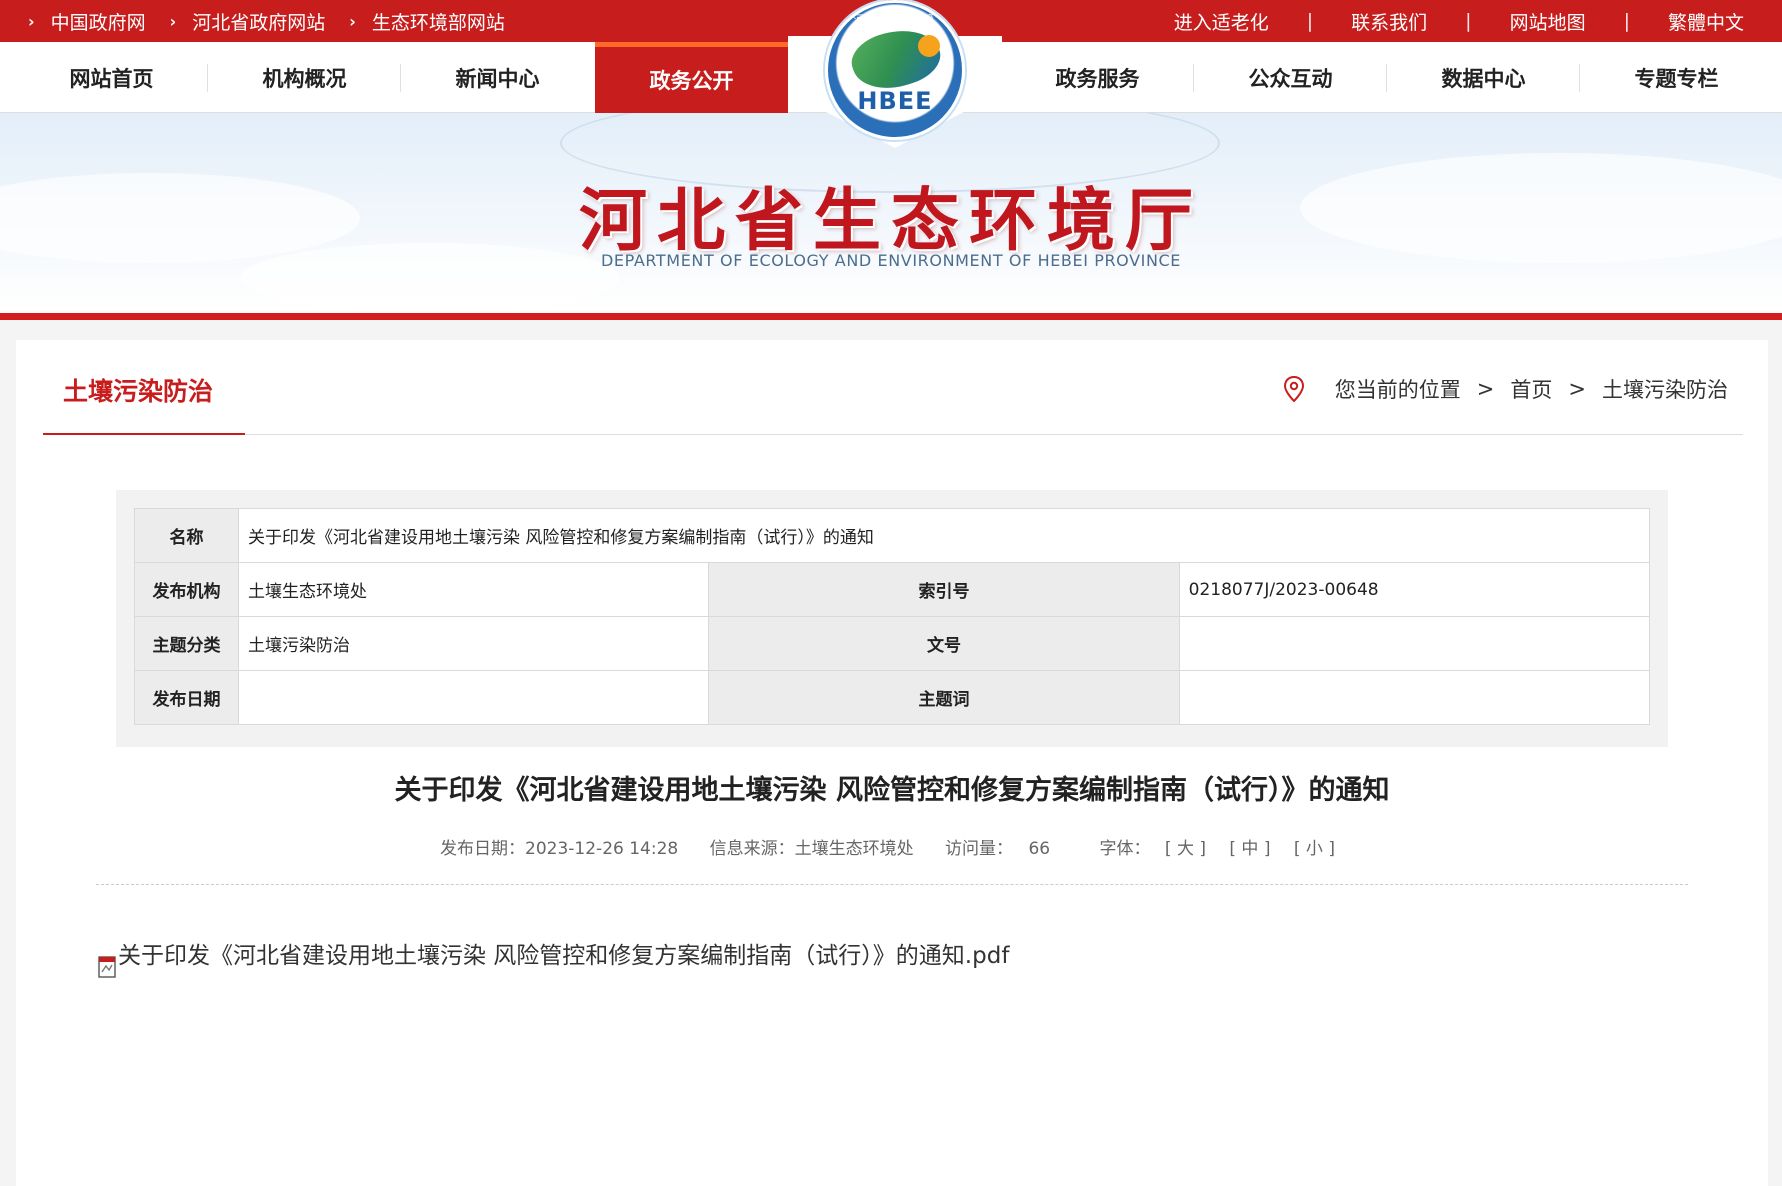 This screenshot has width=1782, height=1186. I want to click on docno-value, so click(1414, 643).